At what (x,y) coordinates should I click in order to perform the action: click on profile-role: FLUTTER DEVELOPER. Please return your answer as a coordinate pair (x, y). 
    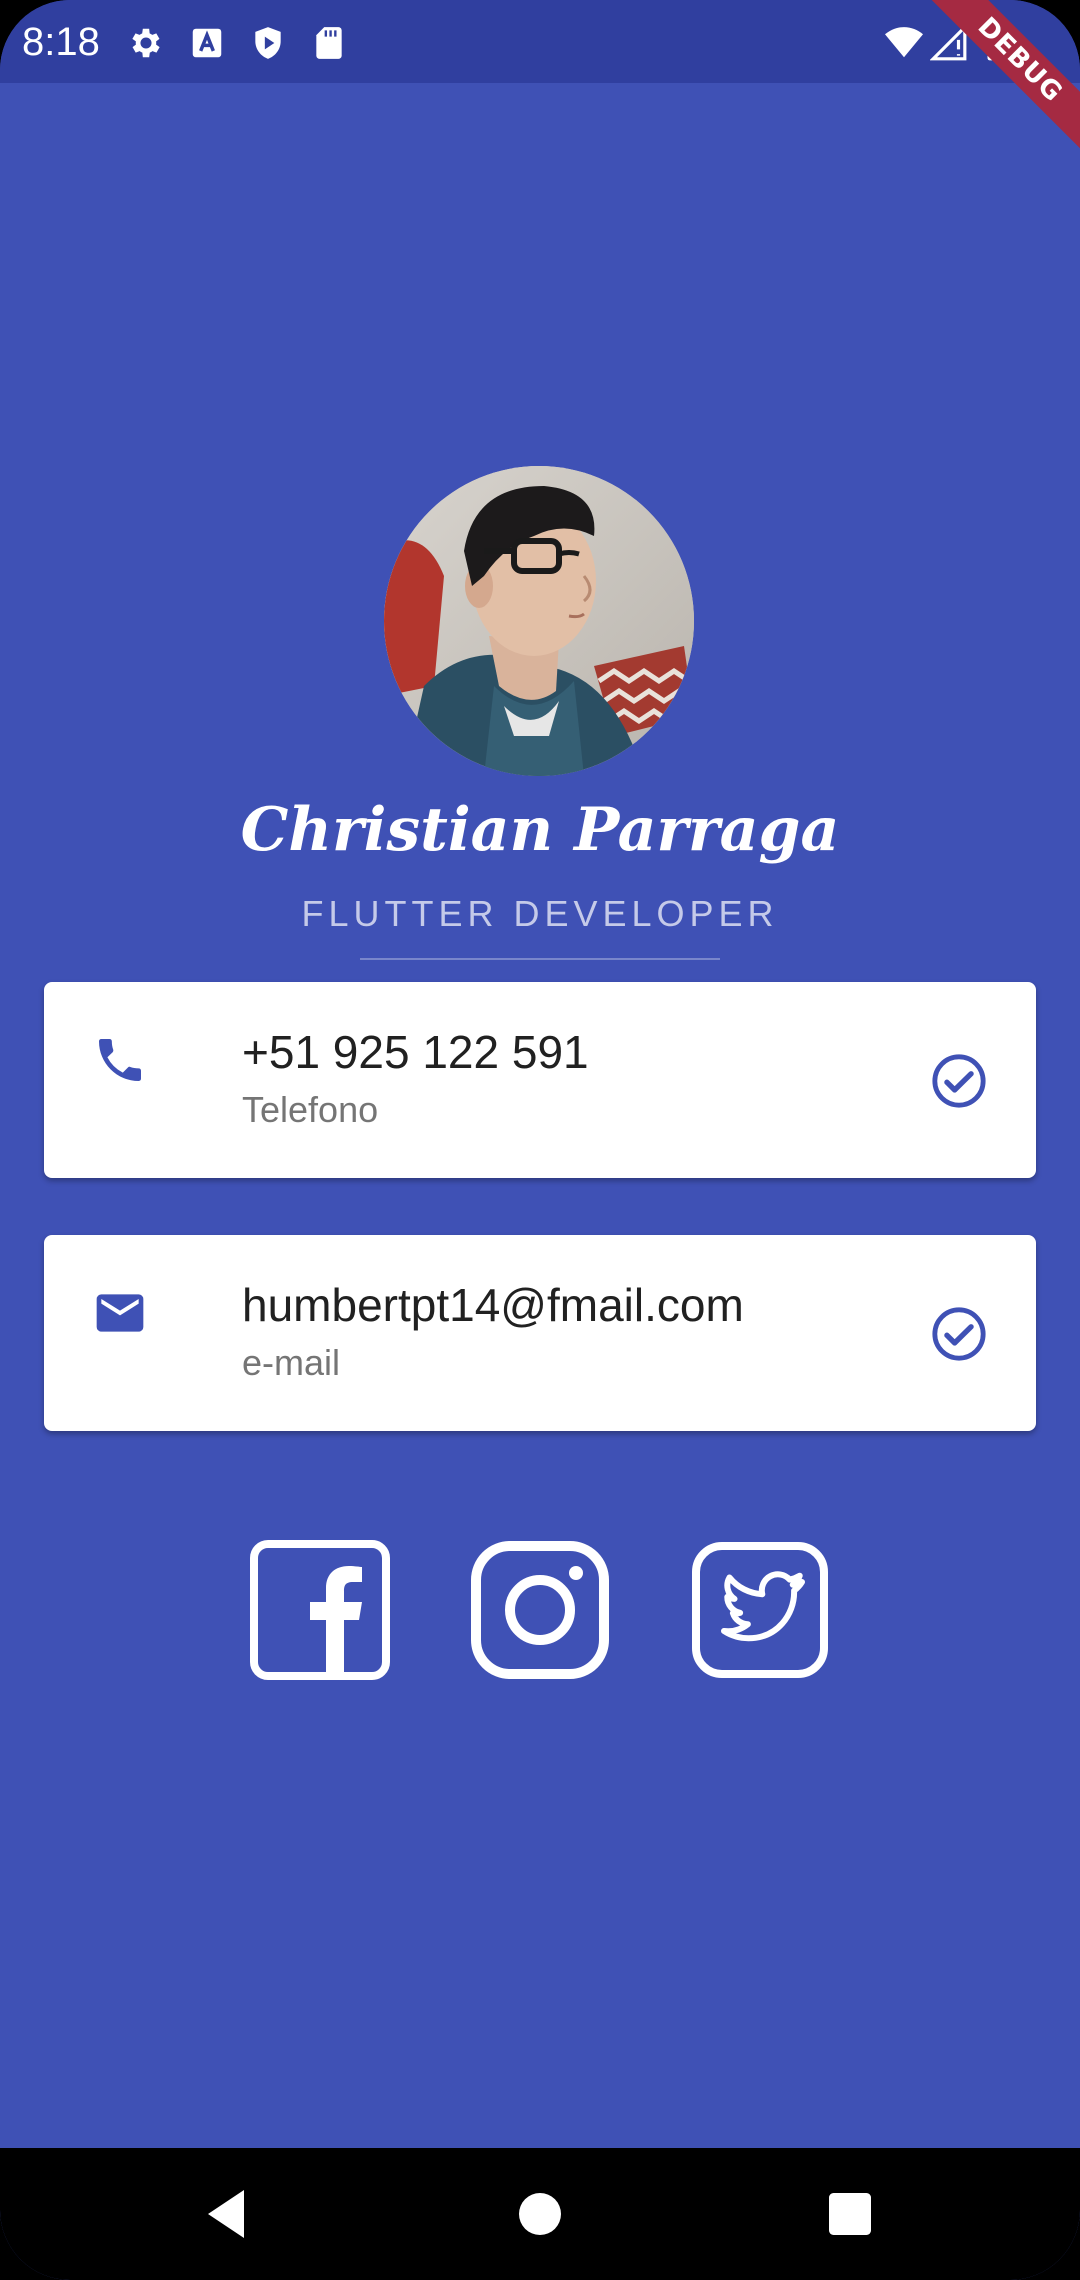
    Looking at the image, I should click on (540, 913).